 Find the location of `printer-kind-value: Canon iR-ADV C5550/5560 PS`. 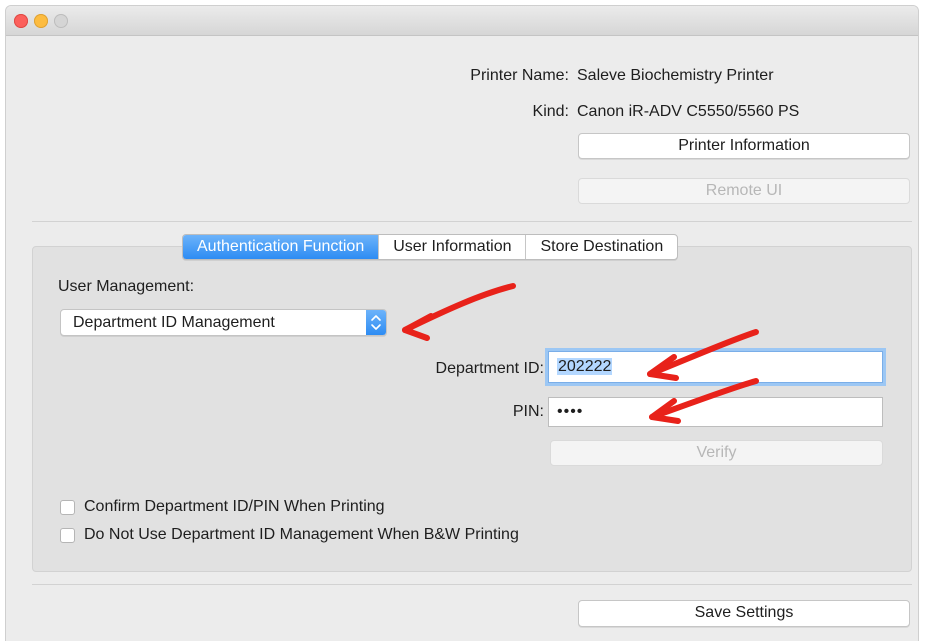

printer-kind-value: Canon iR-ADV C5550/5560 PS is located at coordinates (688, 111).